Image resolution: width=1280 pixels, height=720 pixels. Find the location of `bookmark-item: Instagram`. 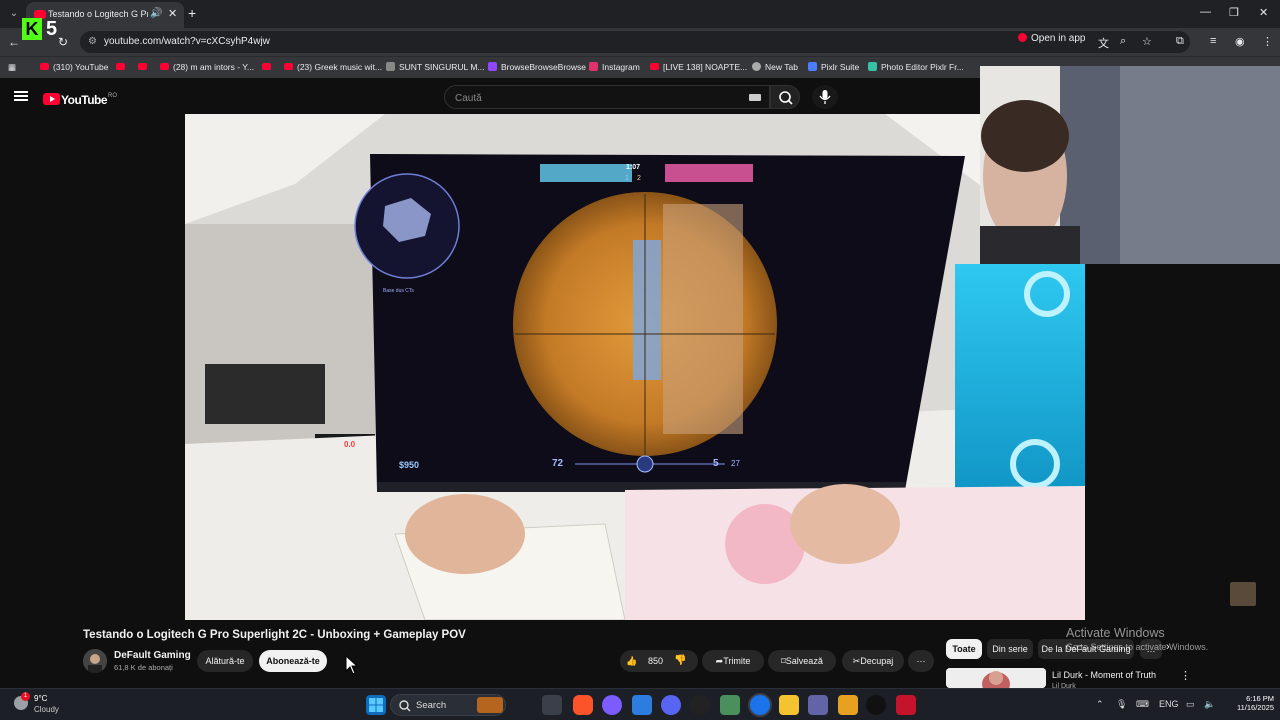

bookmark-item: Instagram is located at coordinates (614, 67).